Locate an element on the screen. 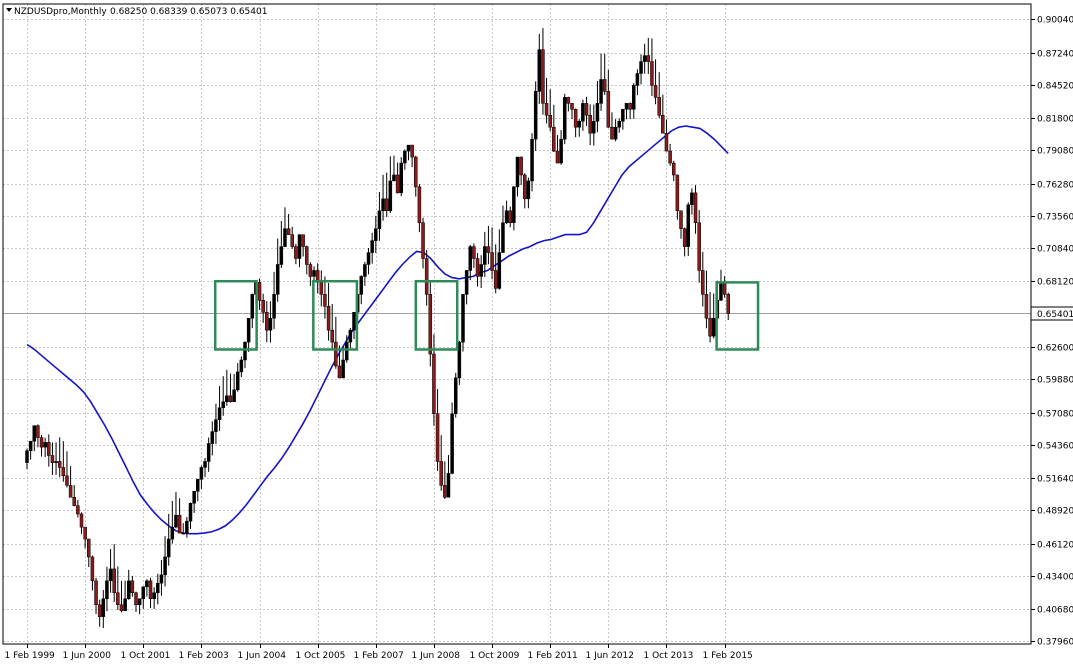 The image size is (1073, 665). y-tick-label: 0.54360 is located at coordinates (1055, 447).